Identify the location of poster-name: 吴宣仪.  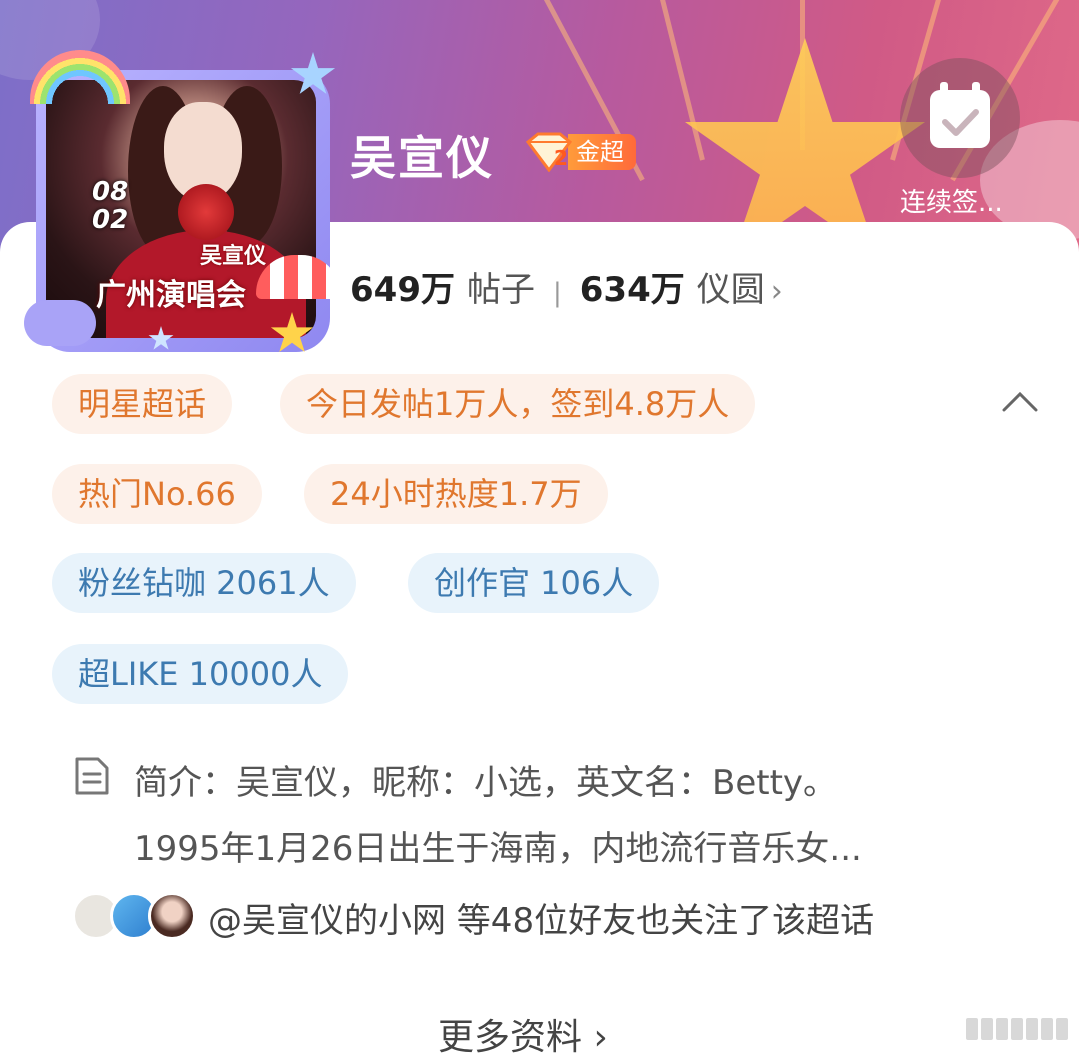
(233, 256).